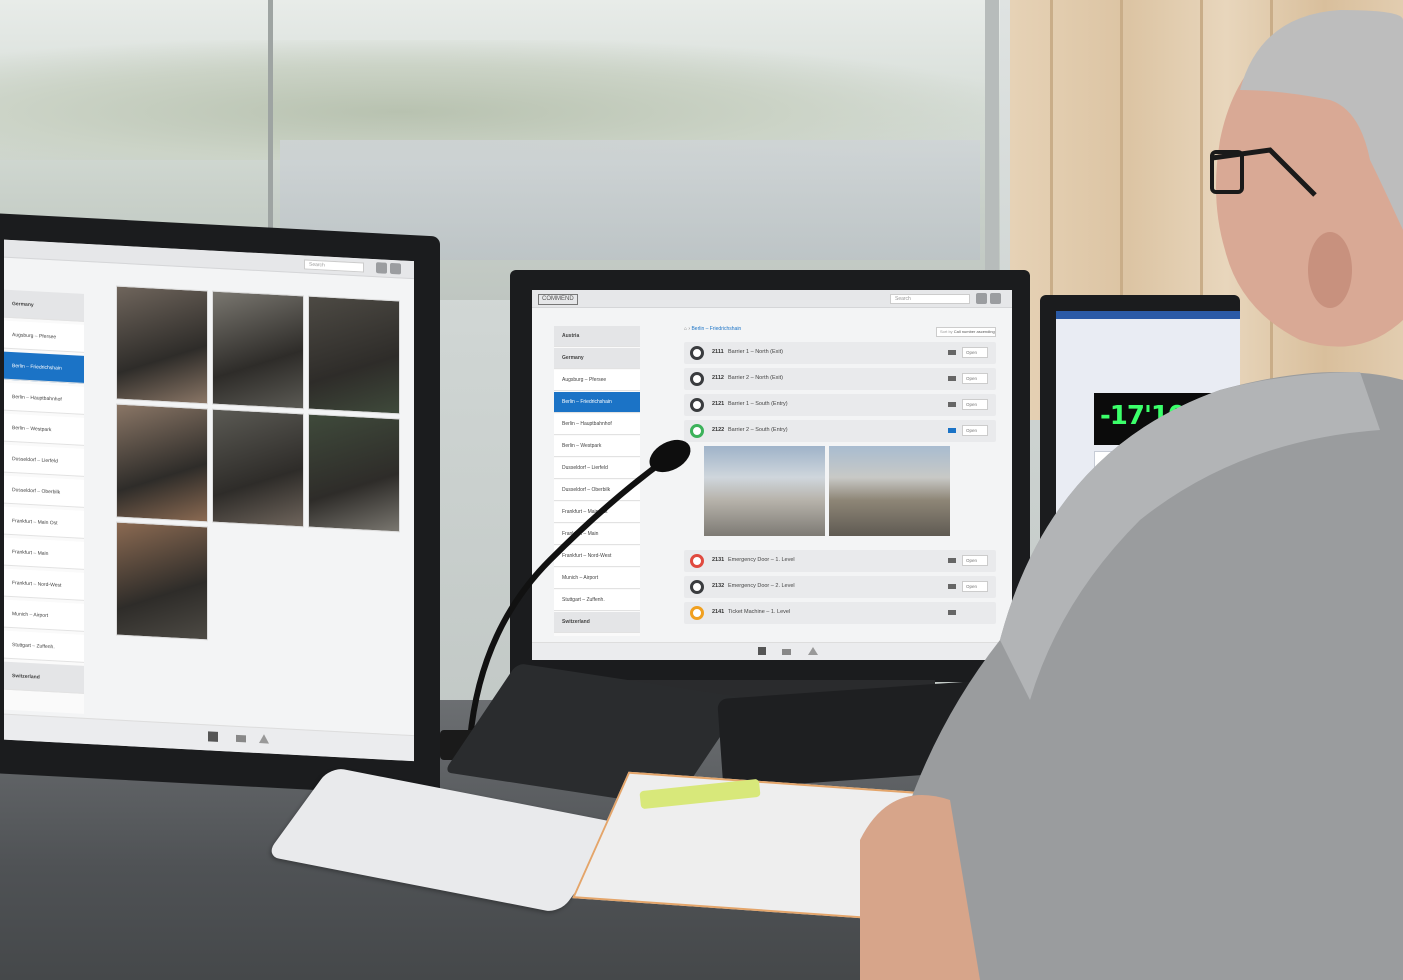  Describe the element at coordinates (44, 398) in the screenshot. I see `sidebar-item: Berlin – Hauptbahnhof` at that location.